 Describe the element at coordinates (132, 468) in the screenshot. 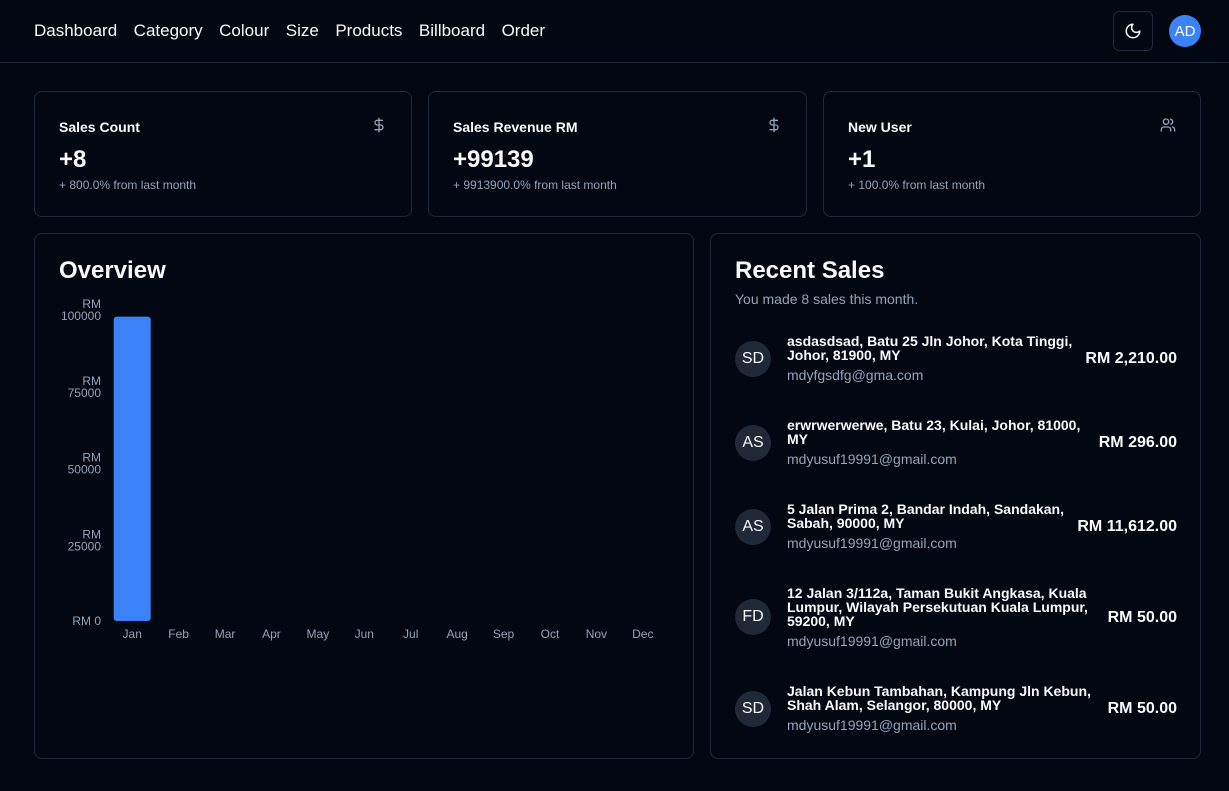

I see `bar-jan` at that location.